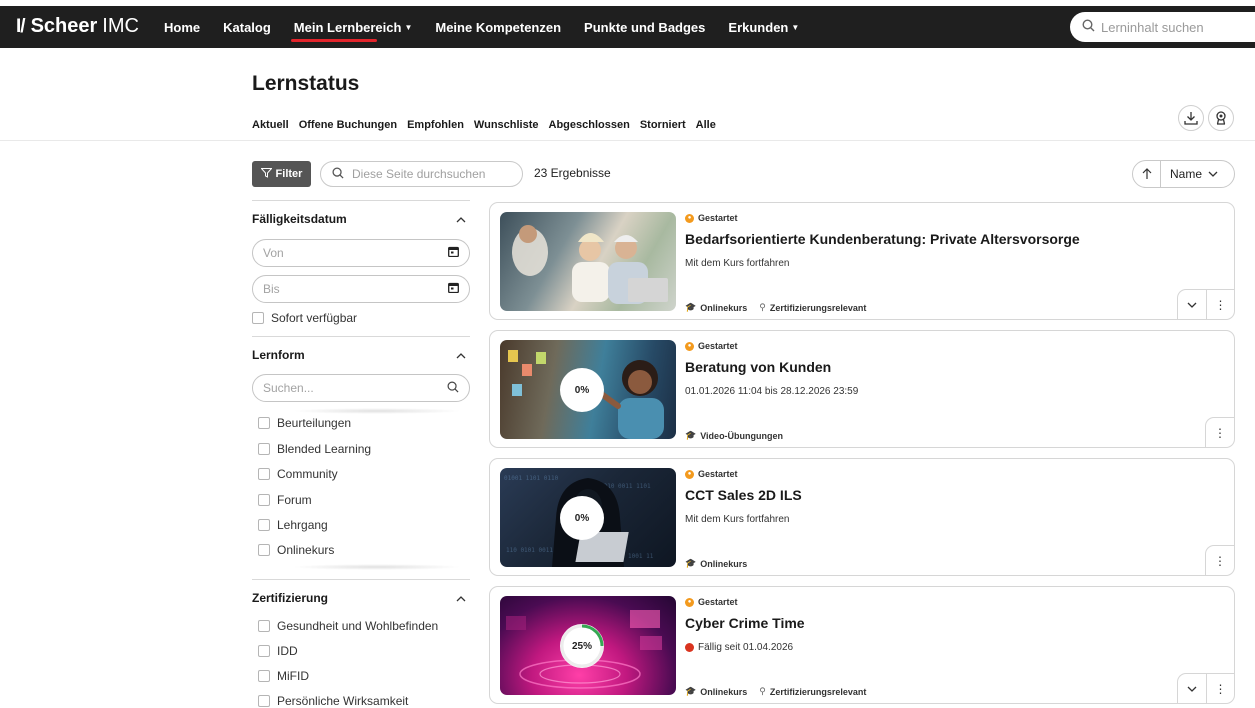 The height and width of the screenshot is (708, 1255). I want to click on page-title: Lernstatus, so click(306, 83).